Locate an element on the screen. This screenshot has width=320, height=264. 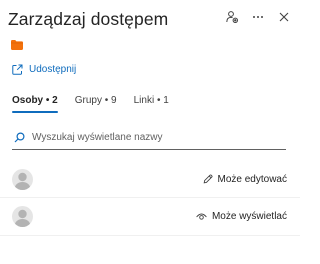
person-row: Może edytować is located at coordinates (150, 179).